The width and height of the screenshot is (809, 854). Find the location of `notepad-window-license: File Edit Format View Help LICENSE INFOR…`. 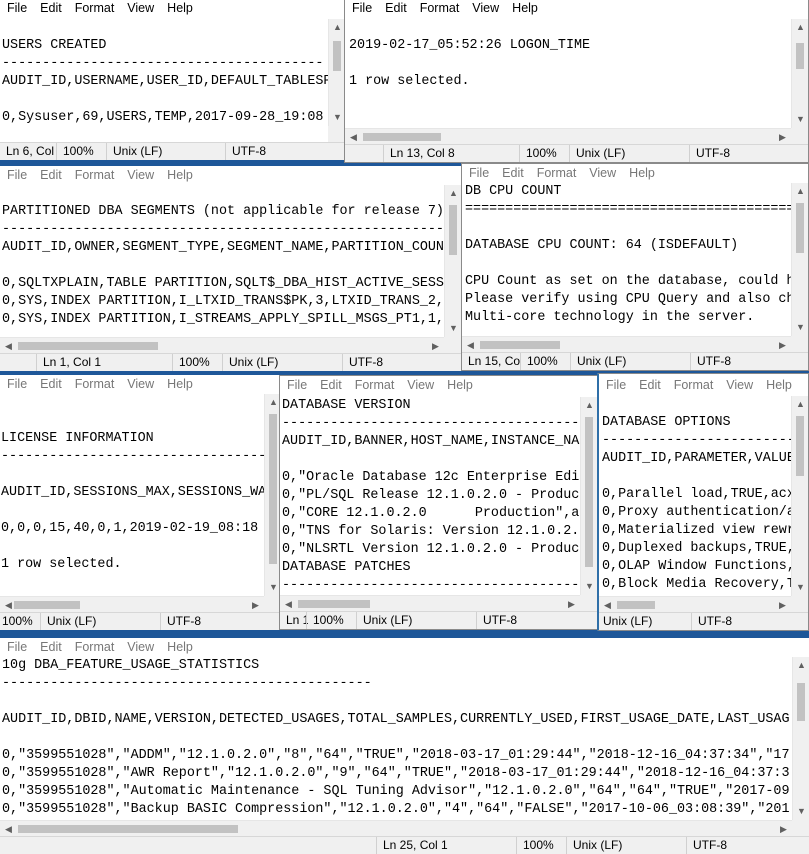

notepad-window-license: File Edit Format View Help LICENSE INFOR… is located at coordinates (140, 502).